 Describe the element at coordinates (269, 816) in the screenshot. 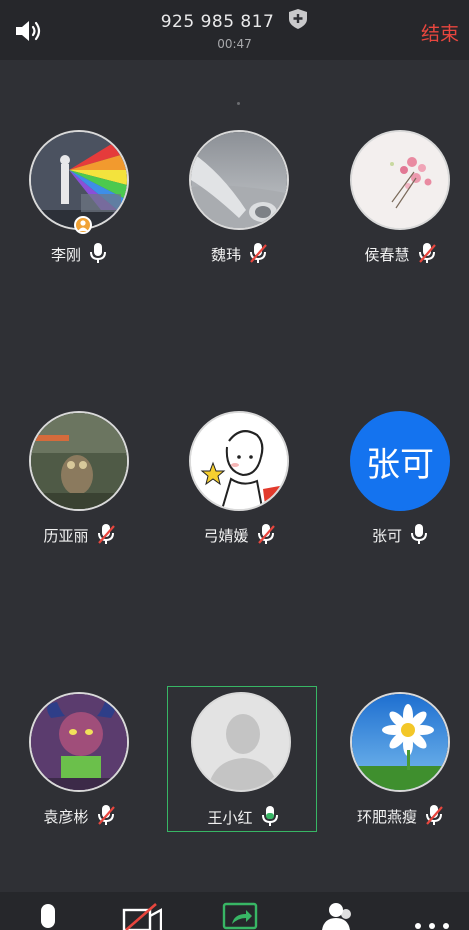

I see `mic-speaking-icon` at that location.